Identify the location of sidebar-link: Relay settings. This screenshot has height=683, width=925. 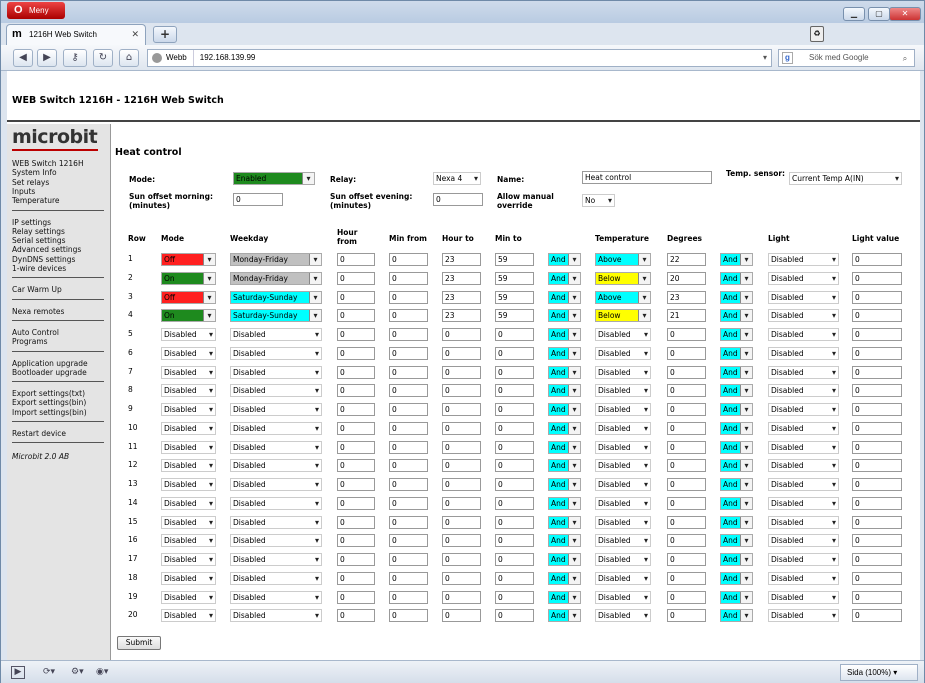
(38, 231).